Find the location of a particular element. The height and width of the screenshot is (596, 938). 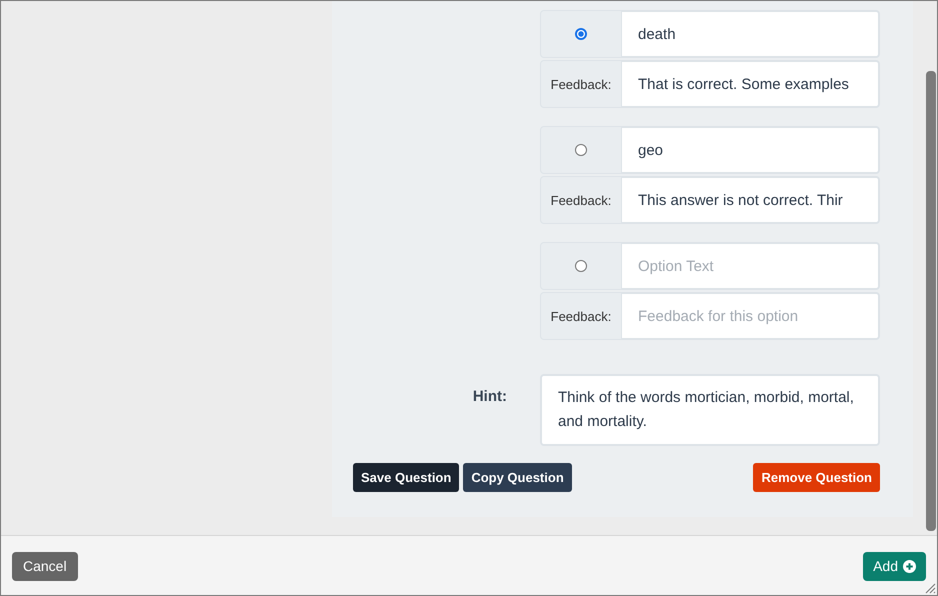

add-button: Add is located at coordinates (894, 566).